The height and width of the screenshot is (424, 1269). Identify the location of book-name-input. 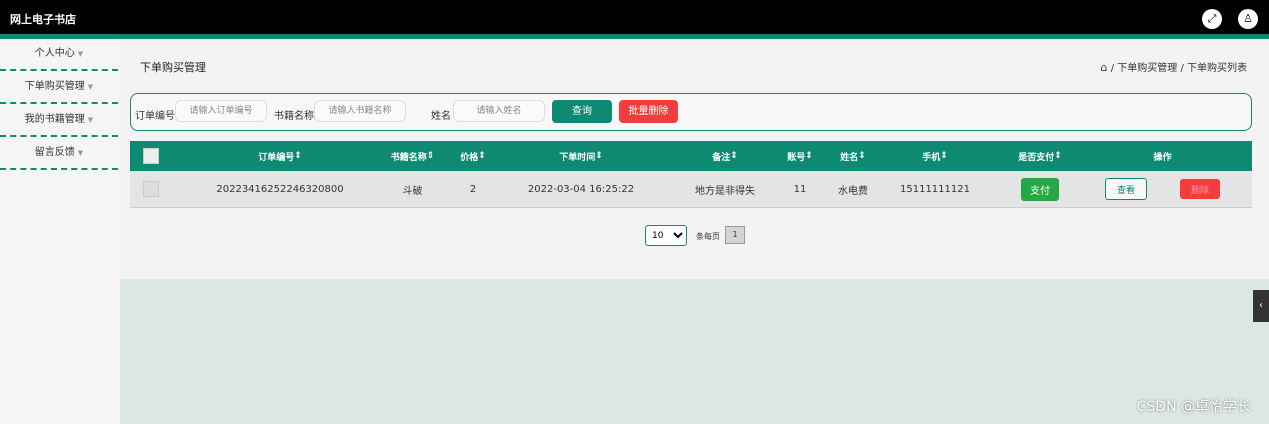
(360, 111).